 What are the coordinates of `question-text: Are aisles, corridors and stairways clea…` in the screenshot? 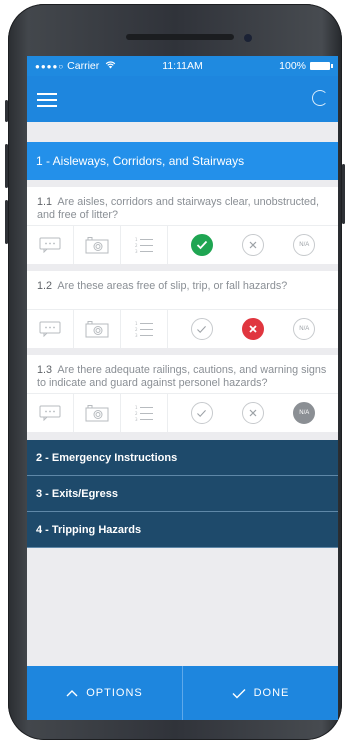 It's located at (178, 209).